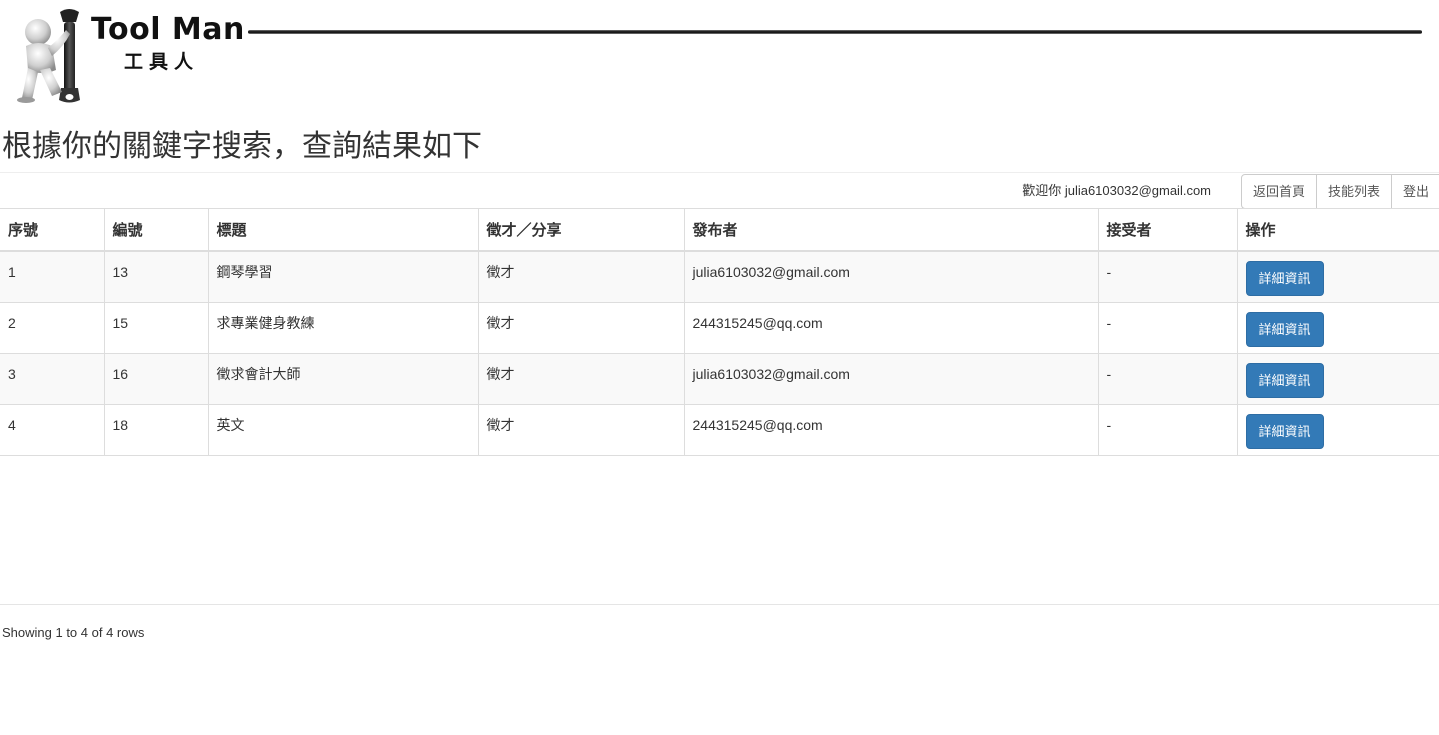 The width and height of the screenshot is (1439, 735). What do you see at coordinates (12, 272) in the screenshot?
I see `cell-index-text: 1` at bounding box center [12, 272].